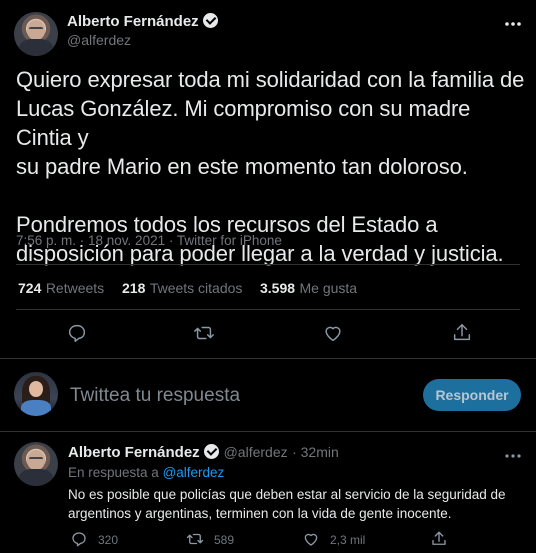 The height and width of the screenshot is (553, 536). I want to click on in-reply-to: En respuesta a @alferdez, so click(146, 472).